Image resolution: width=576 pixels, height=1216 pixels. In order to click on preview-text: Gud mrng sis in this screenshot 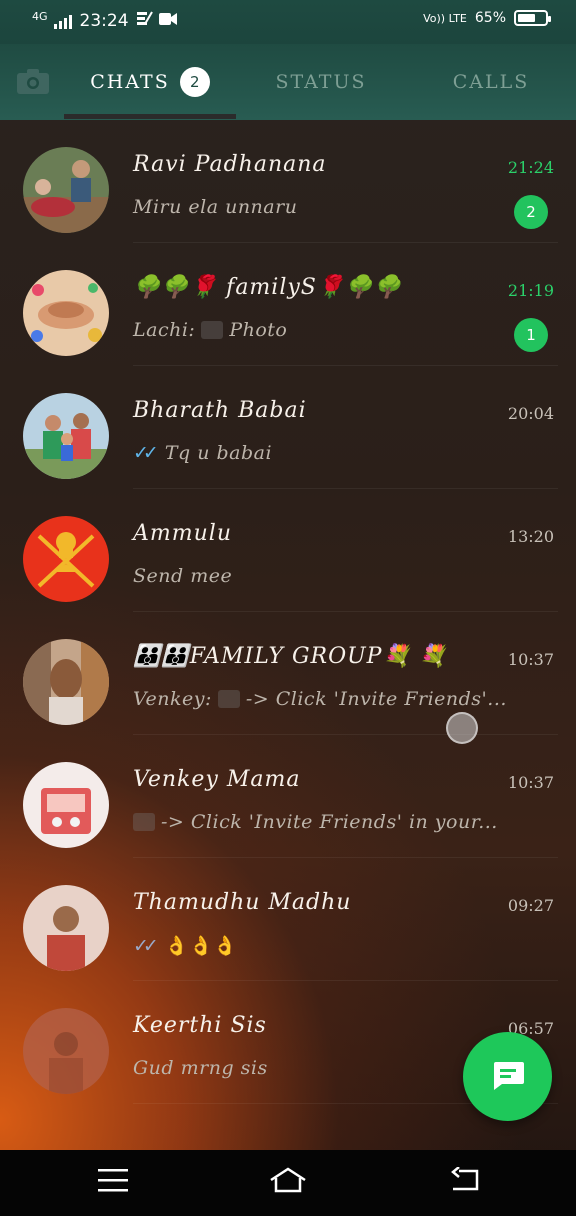, I will do `click(200, 1068)`.